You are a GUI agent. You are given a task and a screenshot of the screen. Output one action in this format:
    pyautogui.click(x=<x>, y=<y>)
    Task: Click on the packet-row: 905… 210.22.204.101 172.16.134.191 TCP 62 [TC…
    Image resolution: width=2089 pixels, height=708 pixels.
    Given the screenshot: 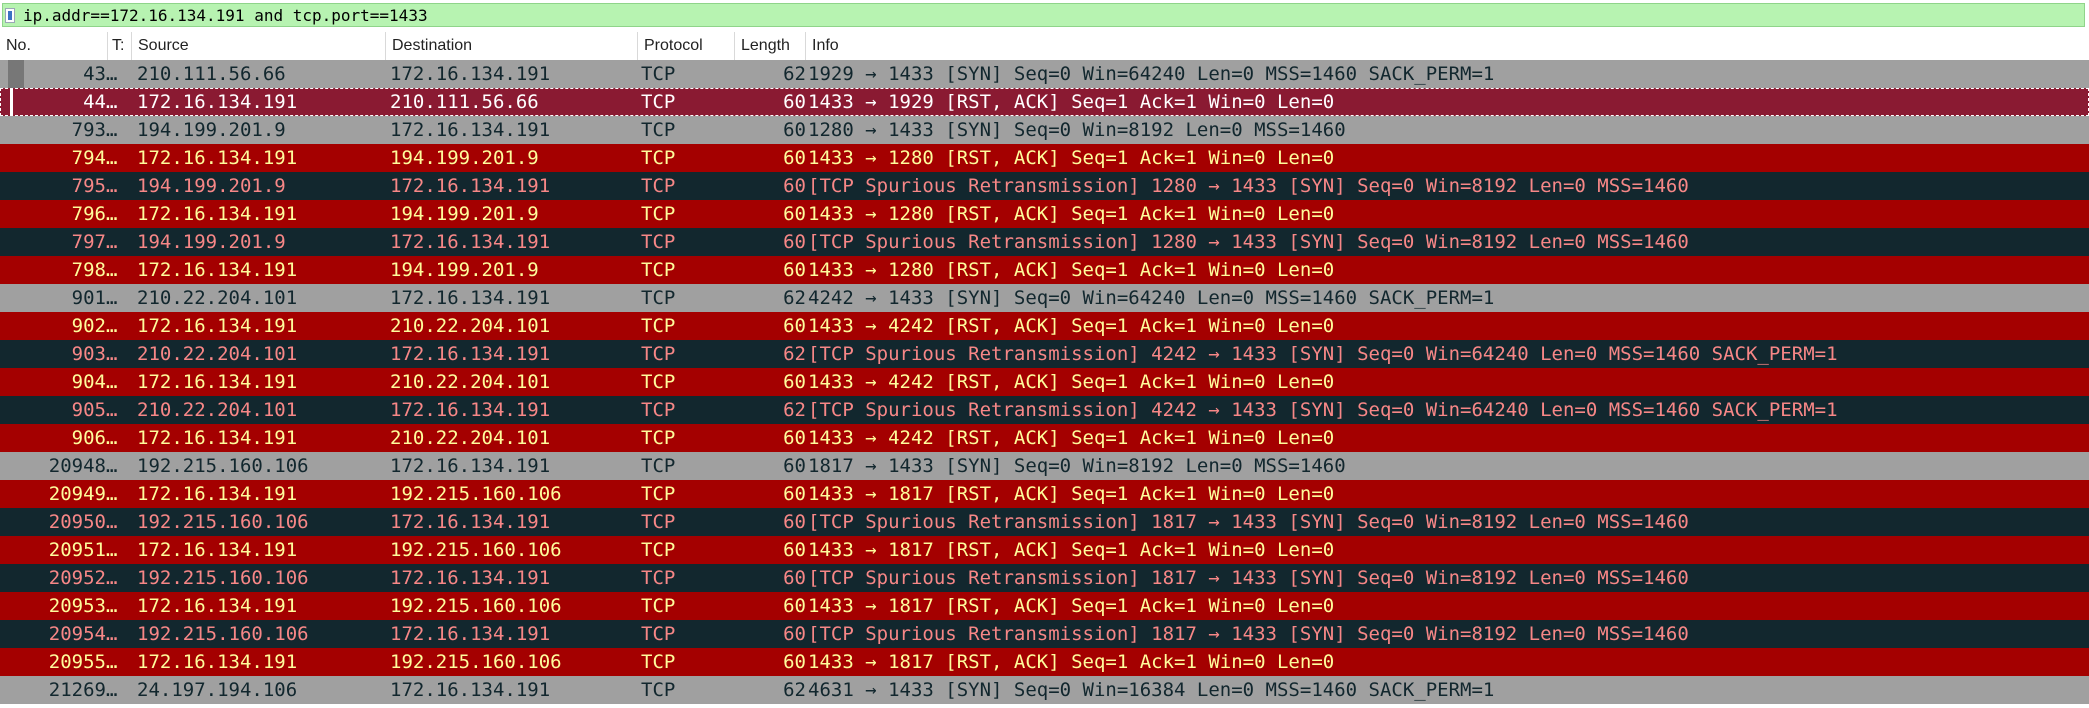 What is the action you would take?
    pyautogui.click(x=1044, y=410)
    